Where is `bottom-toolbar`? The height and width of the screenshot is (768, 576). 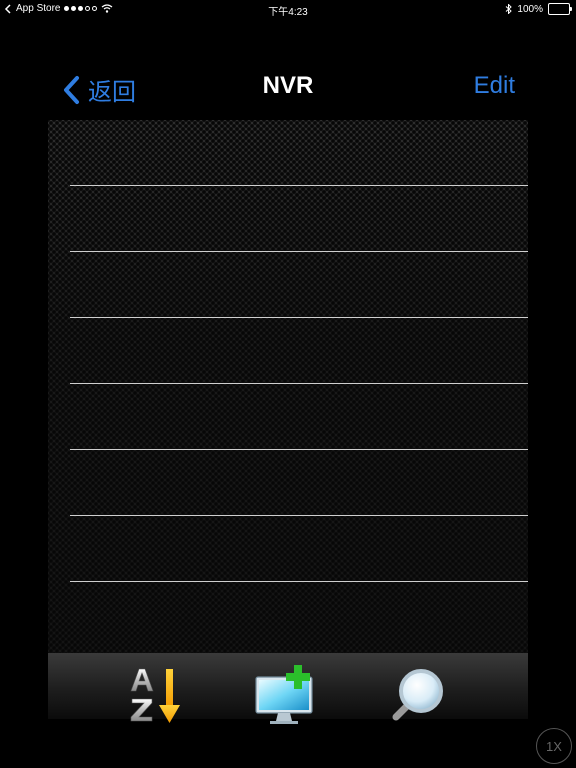 bottom-toolbar is located at coordinates (288, 688).